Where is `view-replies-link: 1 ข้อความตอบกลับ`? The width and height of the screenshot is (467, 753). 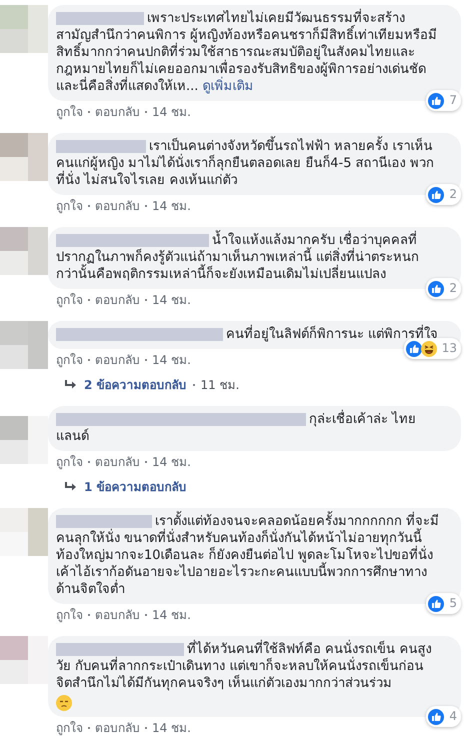
view-replies-link: 1 ข้อความตอบกลับ is located at coordinates (135, 487).